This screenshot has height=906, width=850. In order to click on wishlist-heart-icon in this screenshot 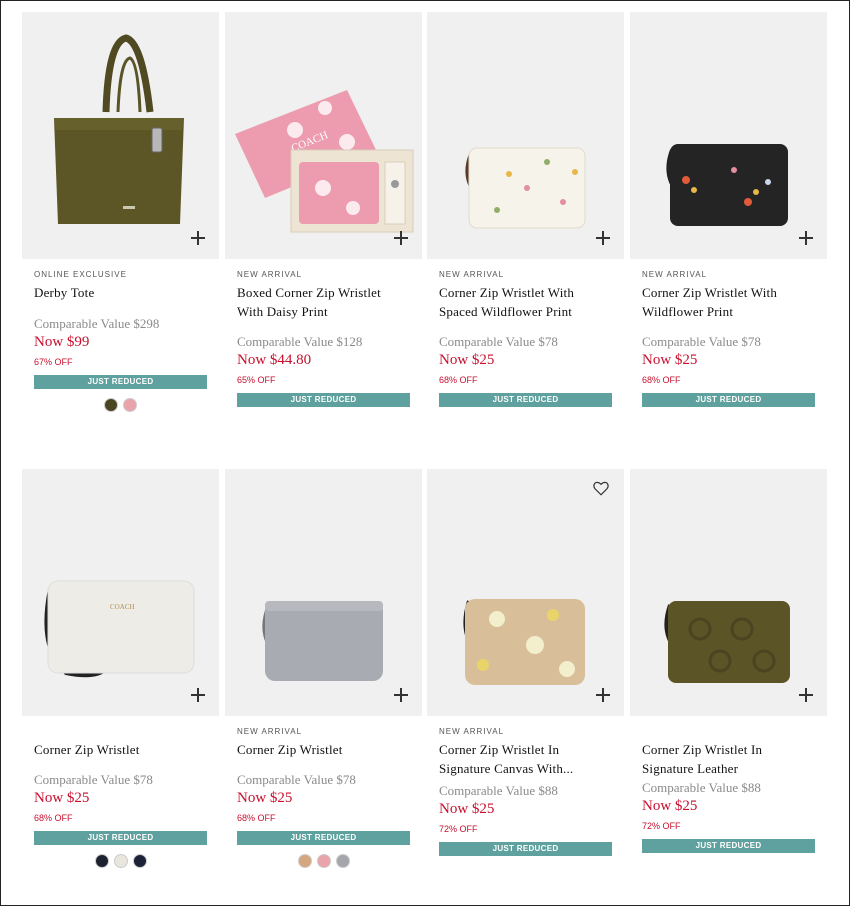, I will do `click(601, 488)`.